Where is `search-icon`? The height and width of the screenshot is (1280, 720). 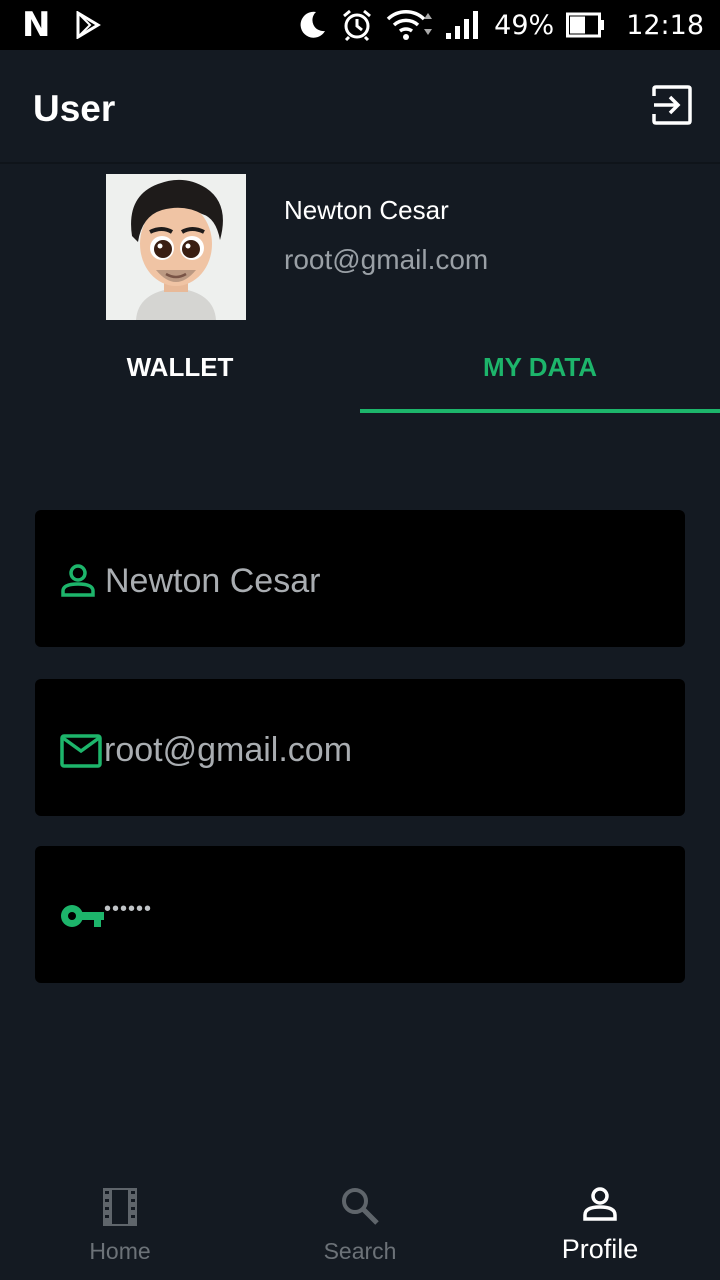 search-icon is located at coordinates (360, 1208).